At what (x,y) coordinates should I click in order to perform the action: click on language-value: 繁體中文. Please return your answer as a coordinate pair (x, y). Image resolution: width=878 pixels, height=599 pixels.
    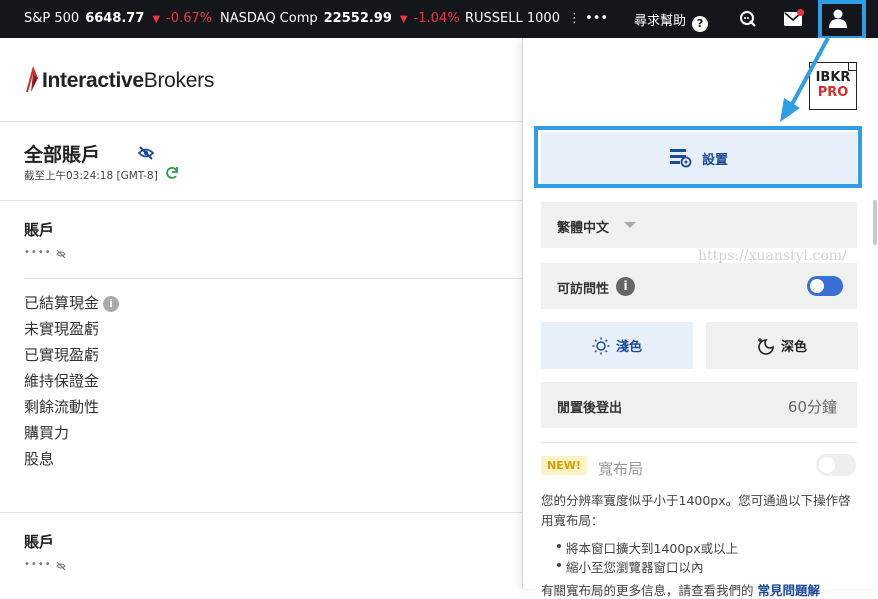
    Looking at the image, I should click on (583, 228).